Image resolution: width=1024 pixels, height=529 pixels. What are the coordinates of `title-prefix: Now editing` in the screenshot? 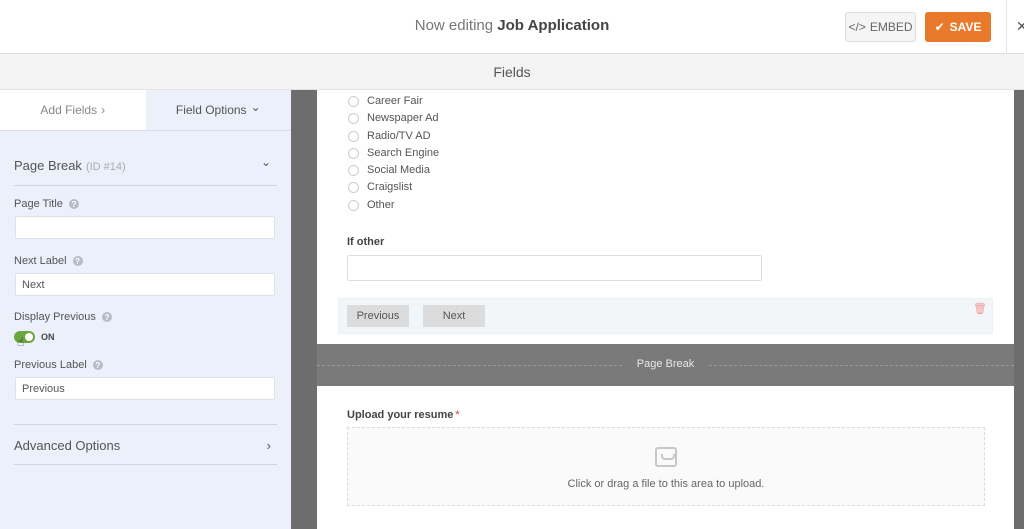 It's located at (454, 25).